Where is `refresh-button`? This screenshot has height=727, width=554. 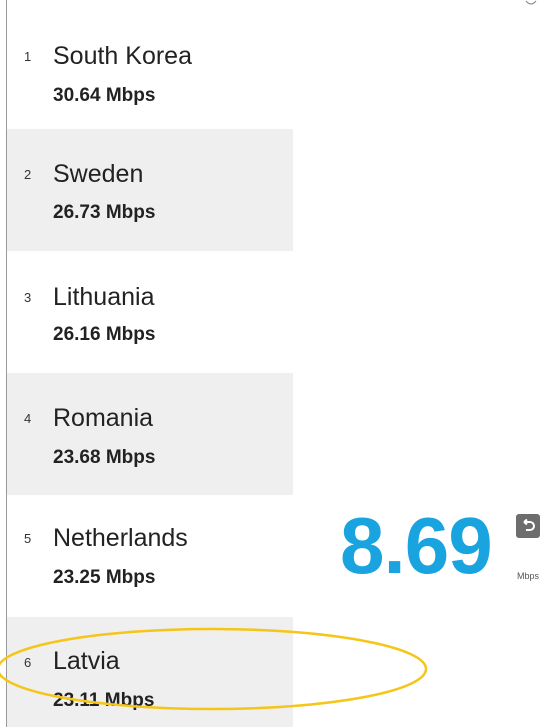 refresh-button is located at coordinates (528, 526).